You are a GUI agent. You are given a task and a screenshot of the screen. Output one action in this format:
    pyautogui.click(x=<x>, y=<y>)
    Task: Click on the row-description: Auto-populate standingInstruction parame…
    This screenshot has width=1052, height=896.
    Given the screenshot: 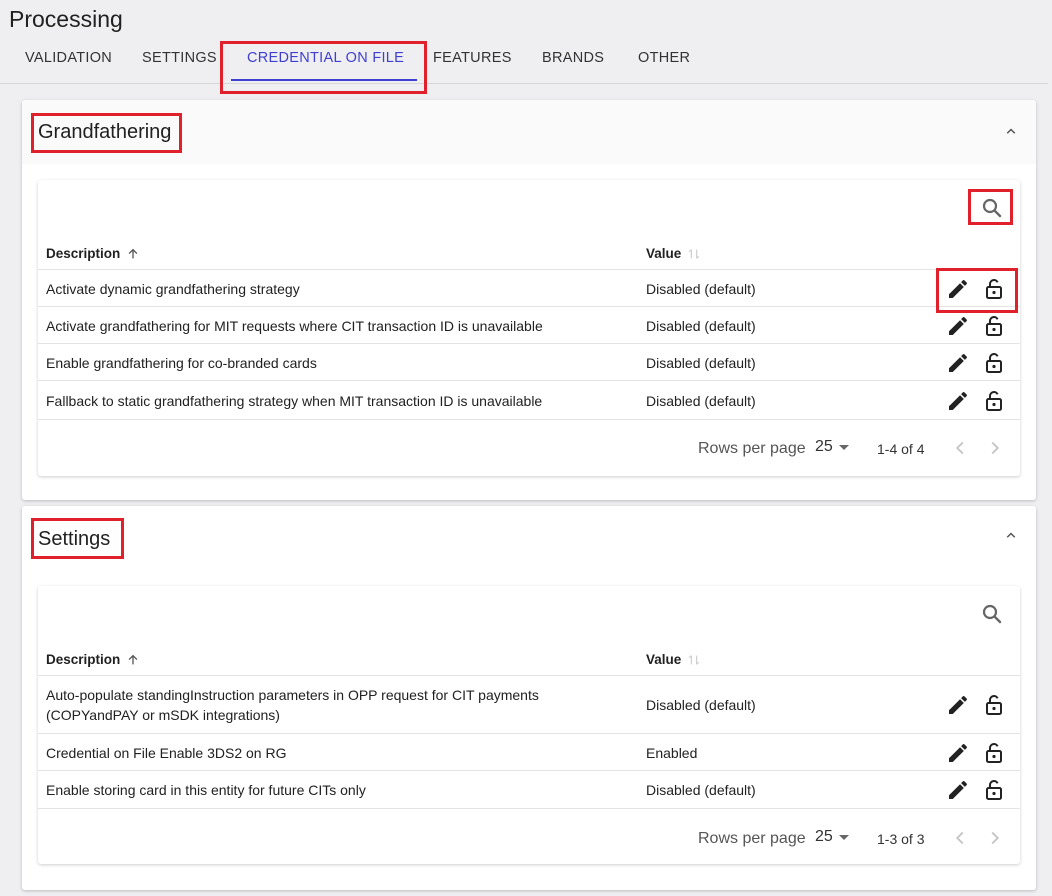 What is the action you would take?
    pyautogui.click(x=292, y=705)
    